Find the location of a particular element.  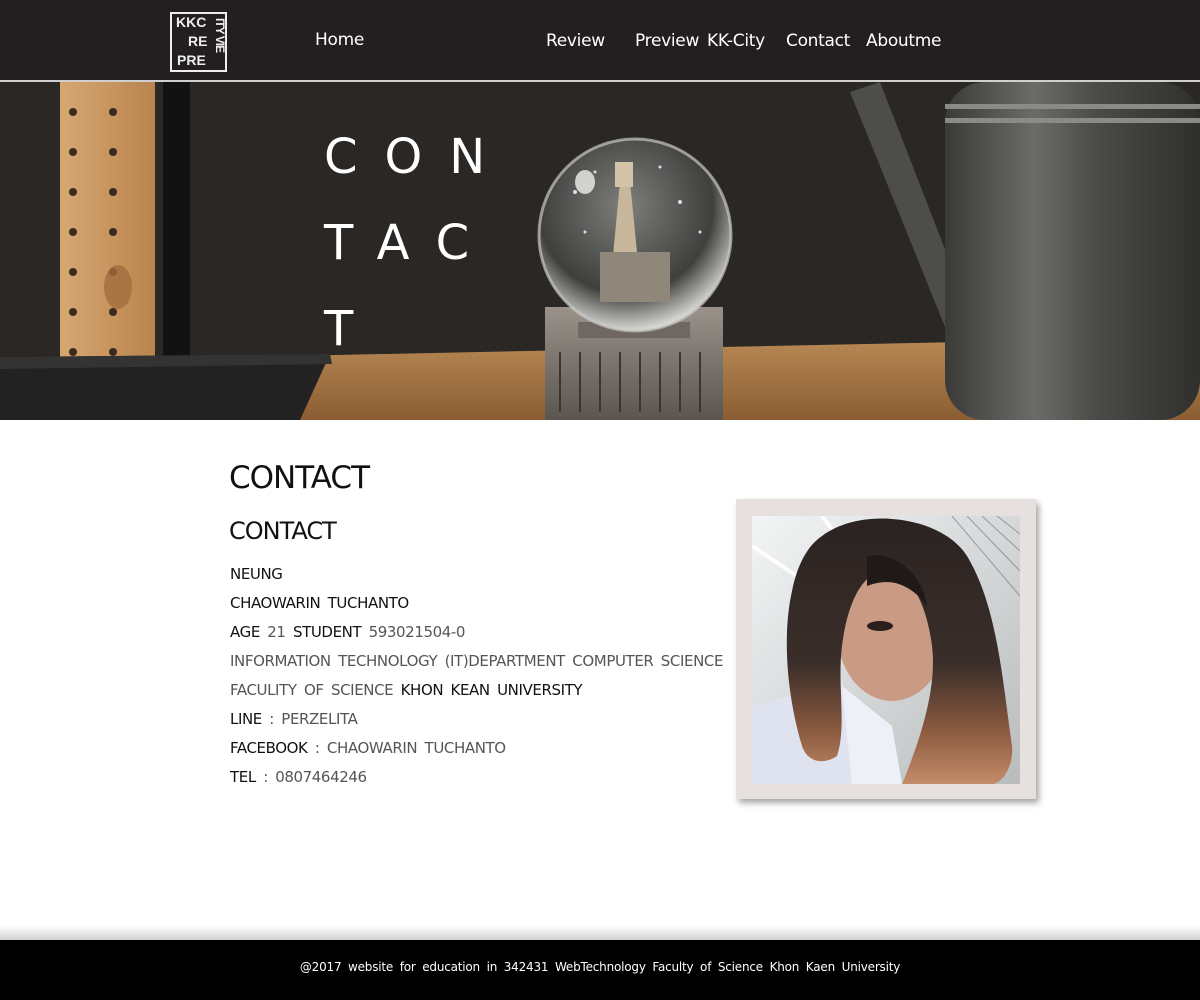

nav-kkcity-link: KK-City is located at coordinates (736, 41).